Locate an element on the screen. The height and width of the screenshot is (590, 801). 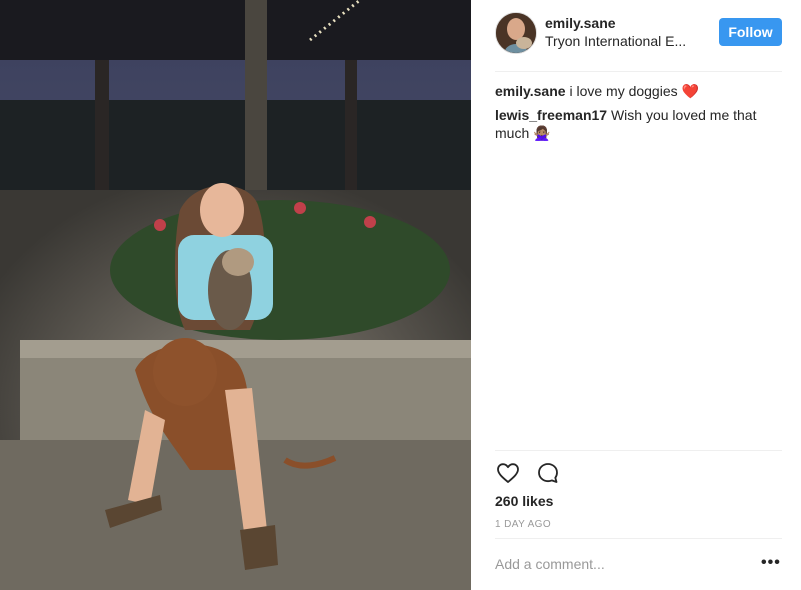
avatar-image is located at coordinates (516, 33).